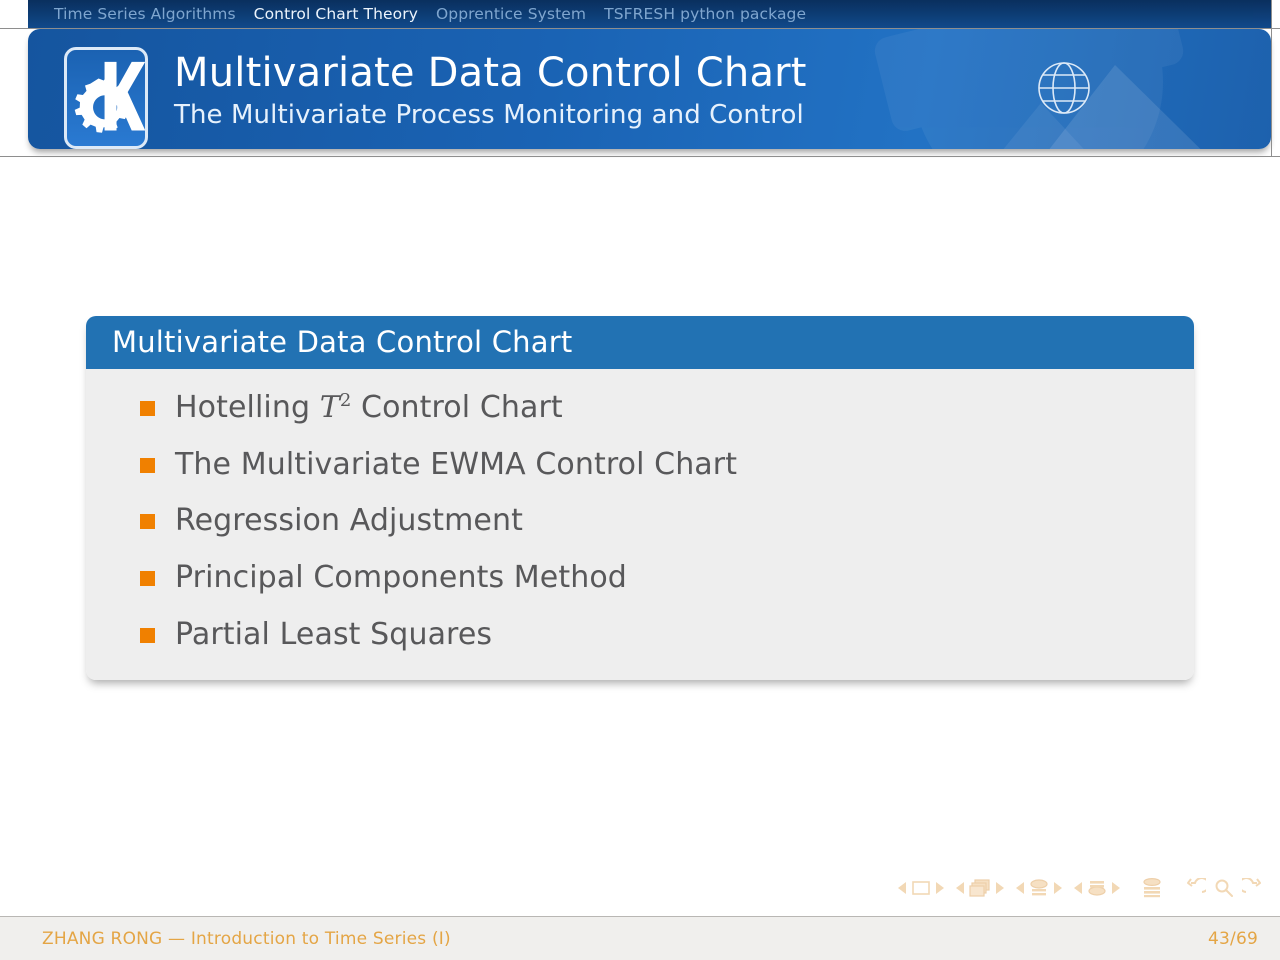  Describe the element at coordinates (490, 73) in the screenshot. I see `page-title: Multivariate Data Control Chart` at that location.